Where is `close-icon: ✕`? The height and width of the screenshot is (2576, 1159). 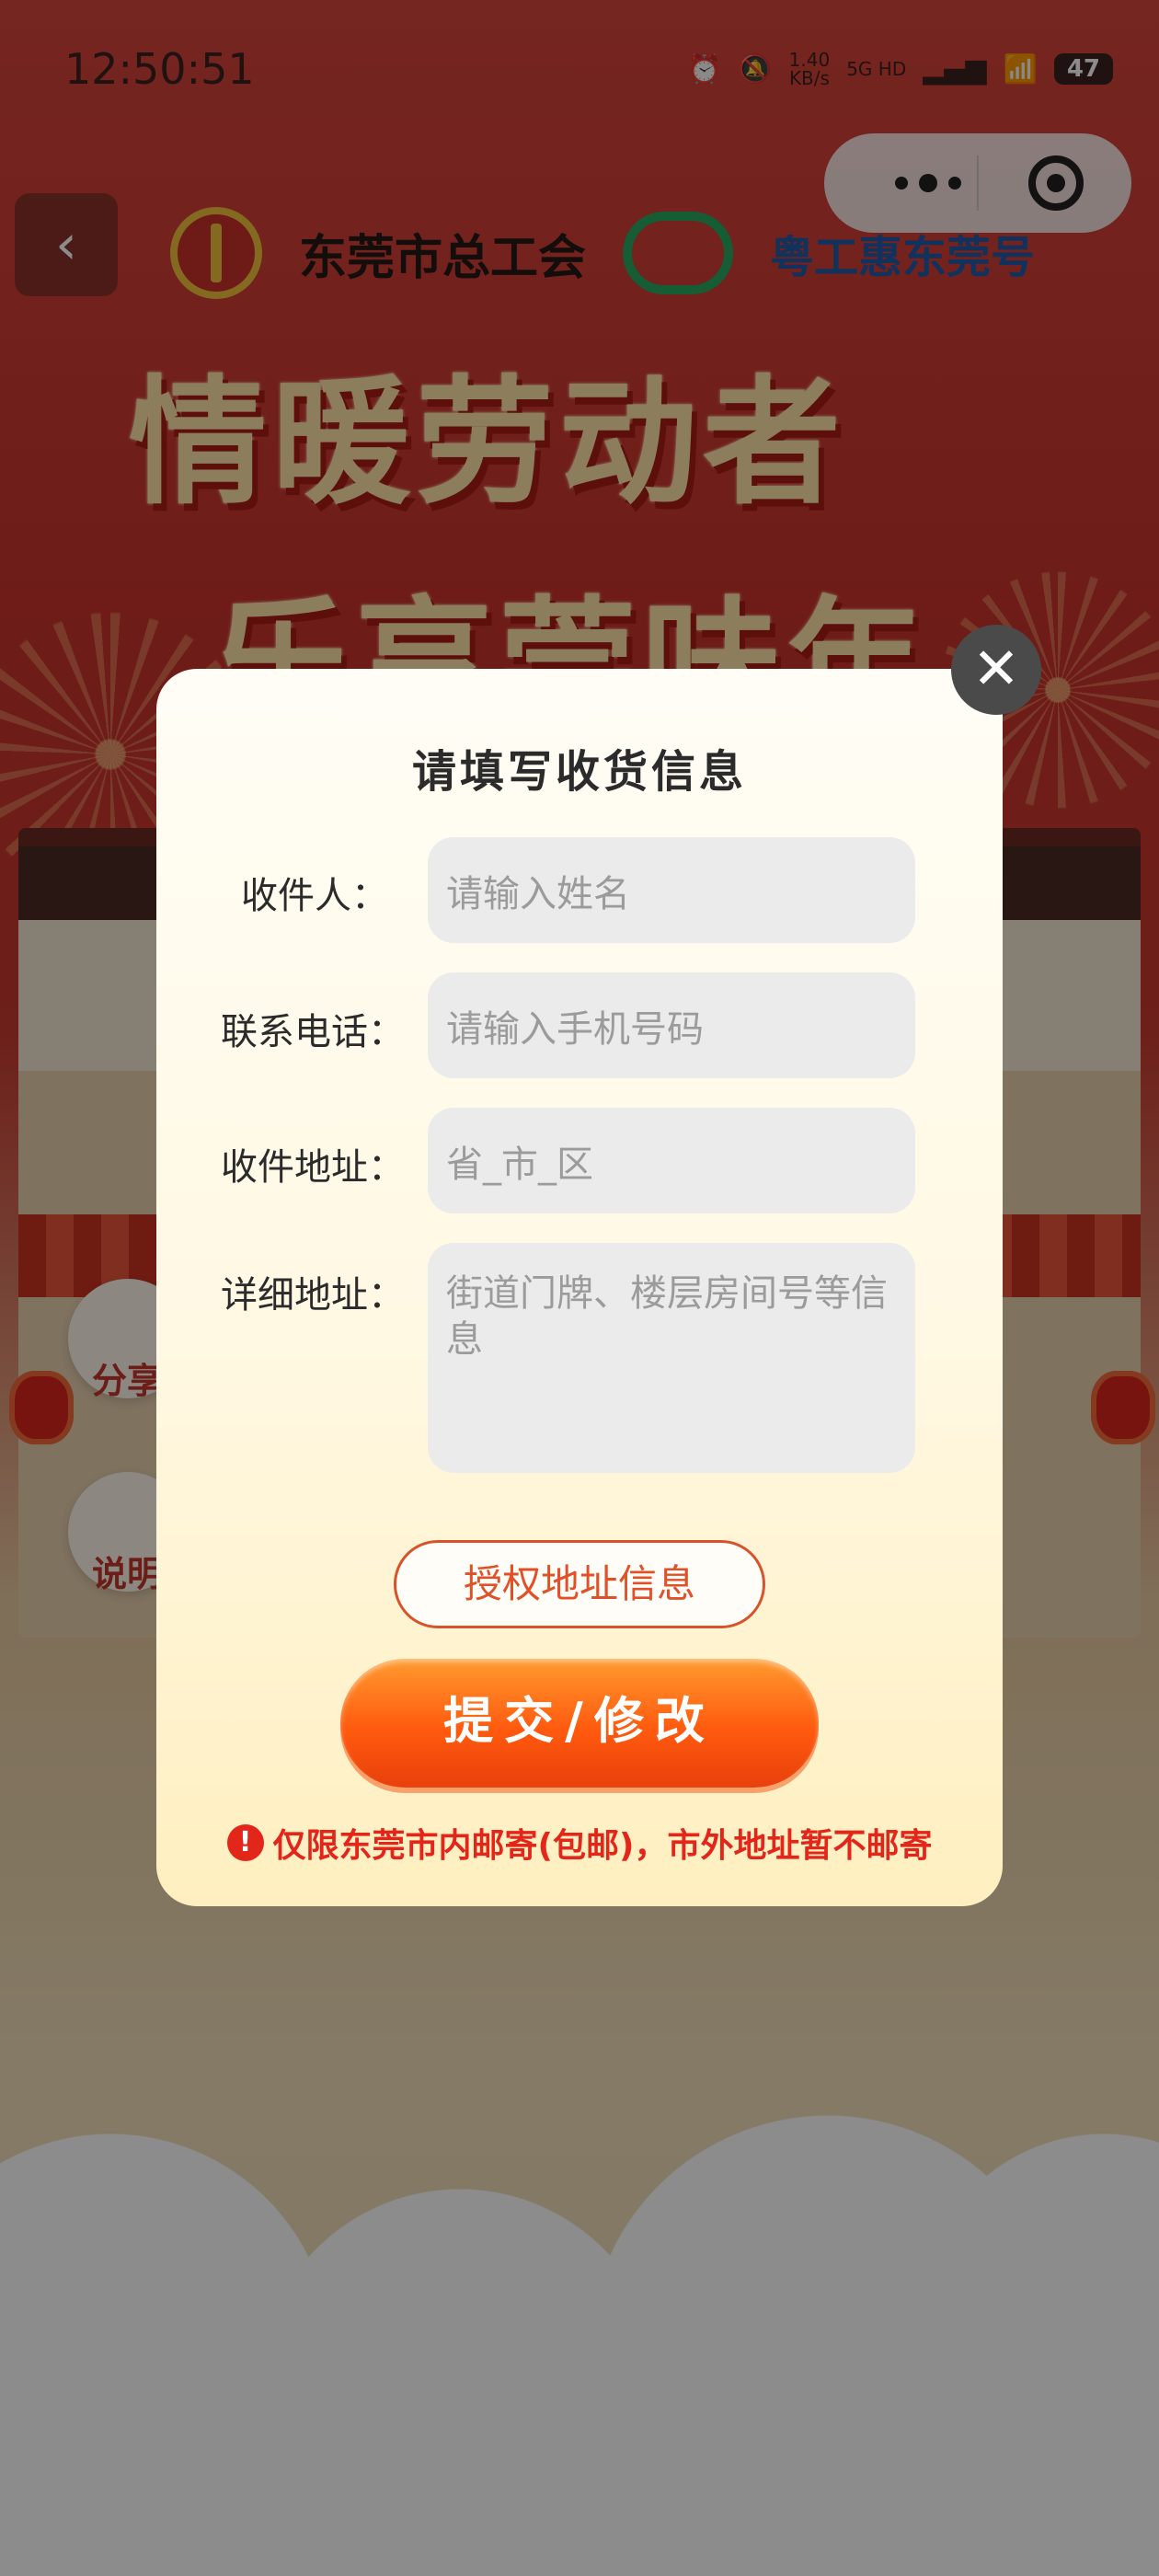 close-icon: ✕ is located at coordinates (996, 668).